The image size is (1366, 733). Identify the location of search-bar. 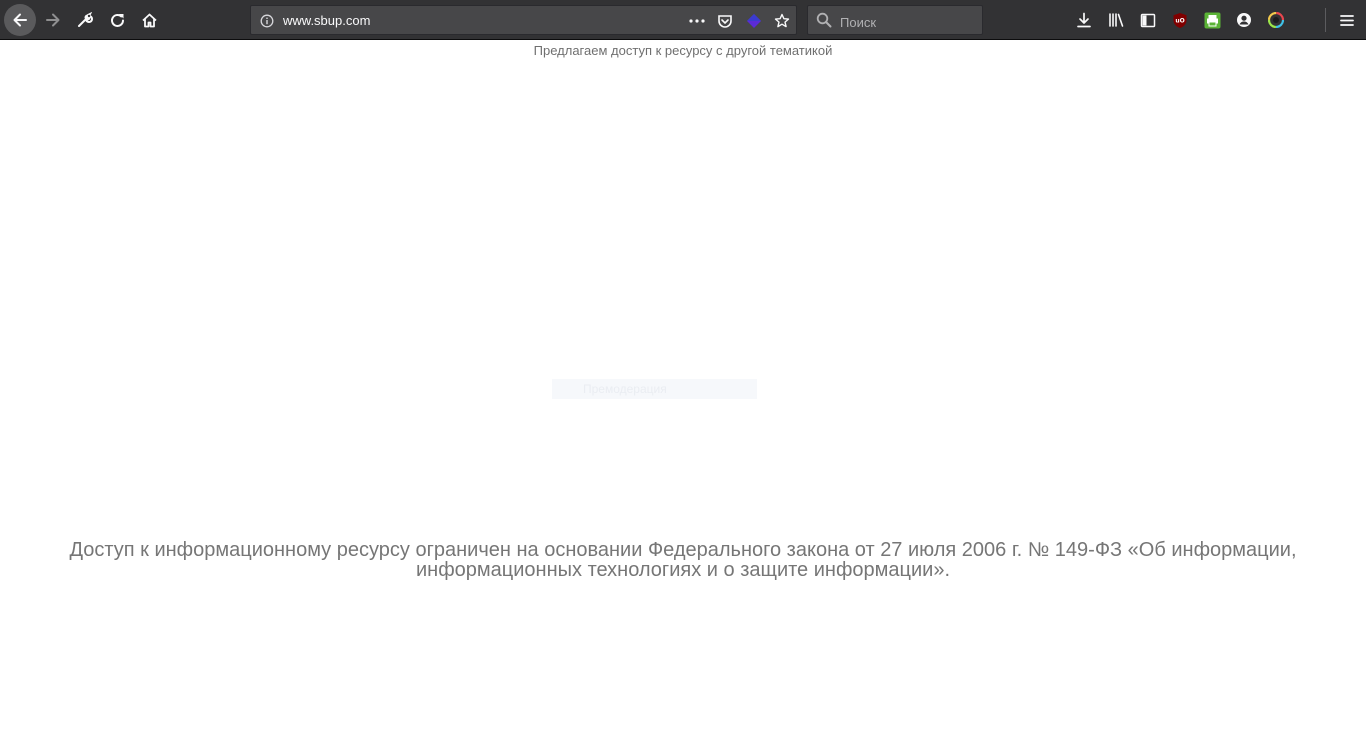
(895, 20).